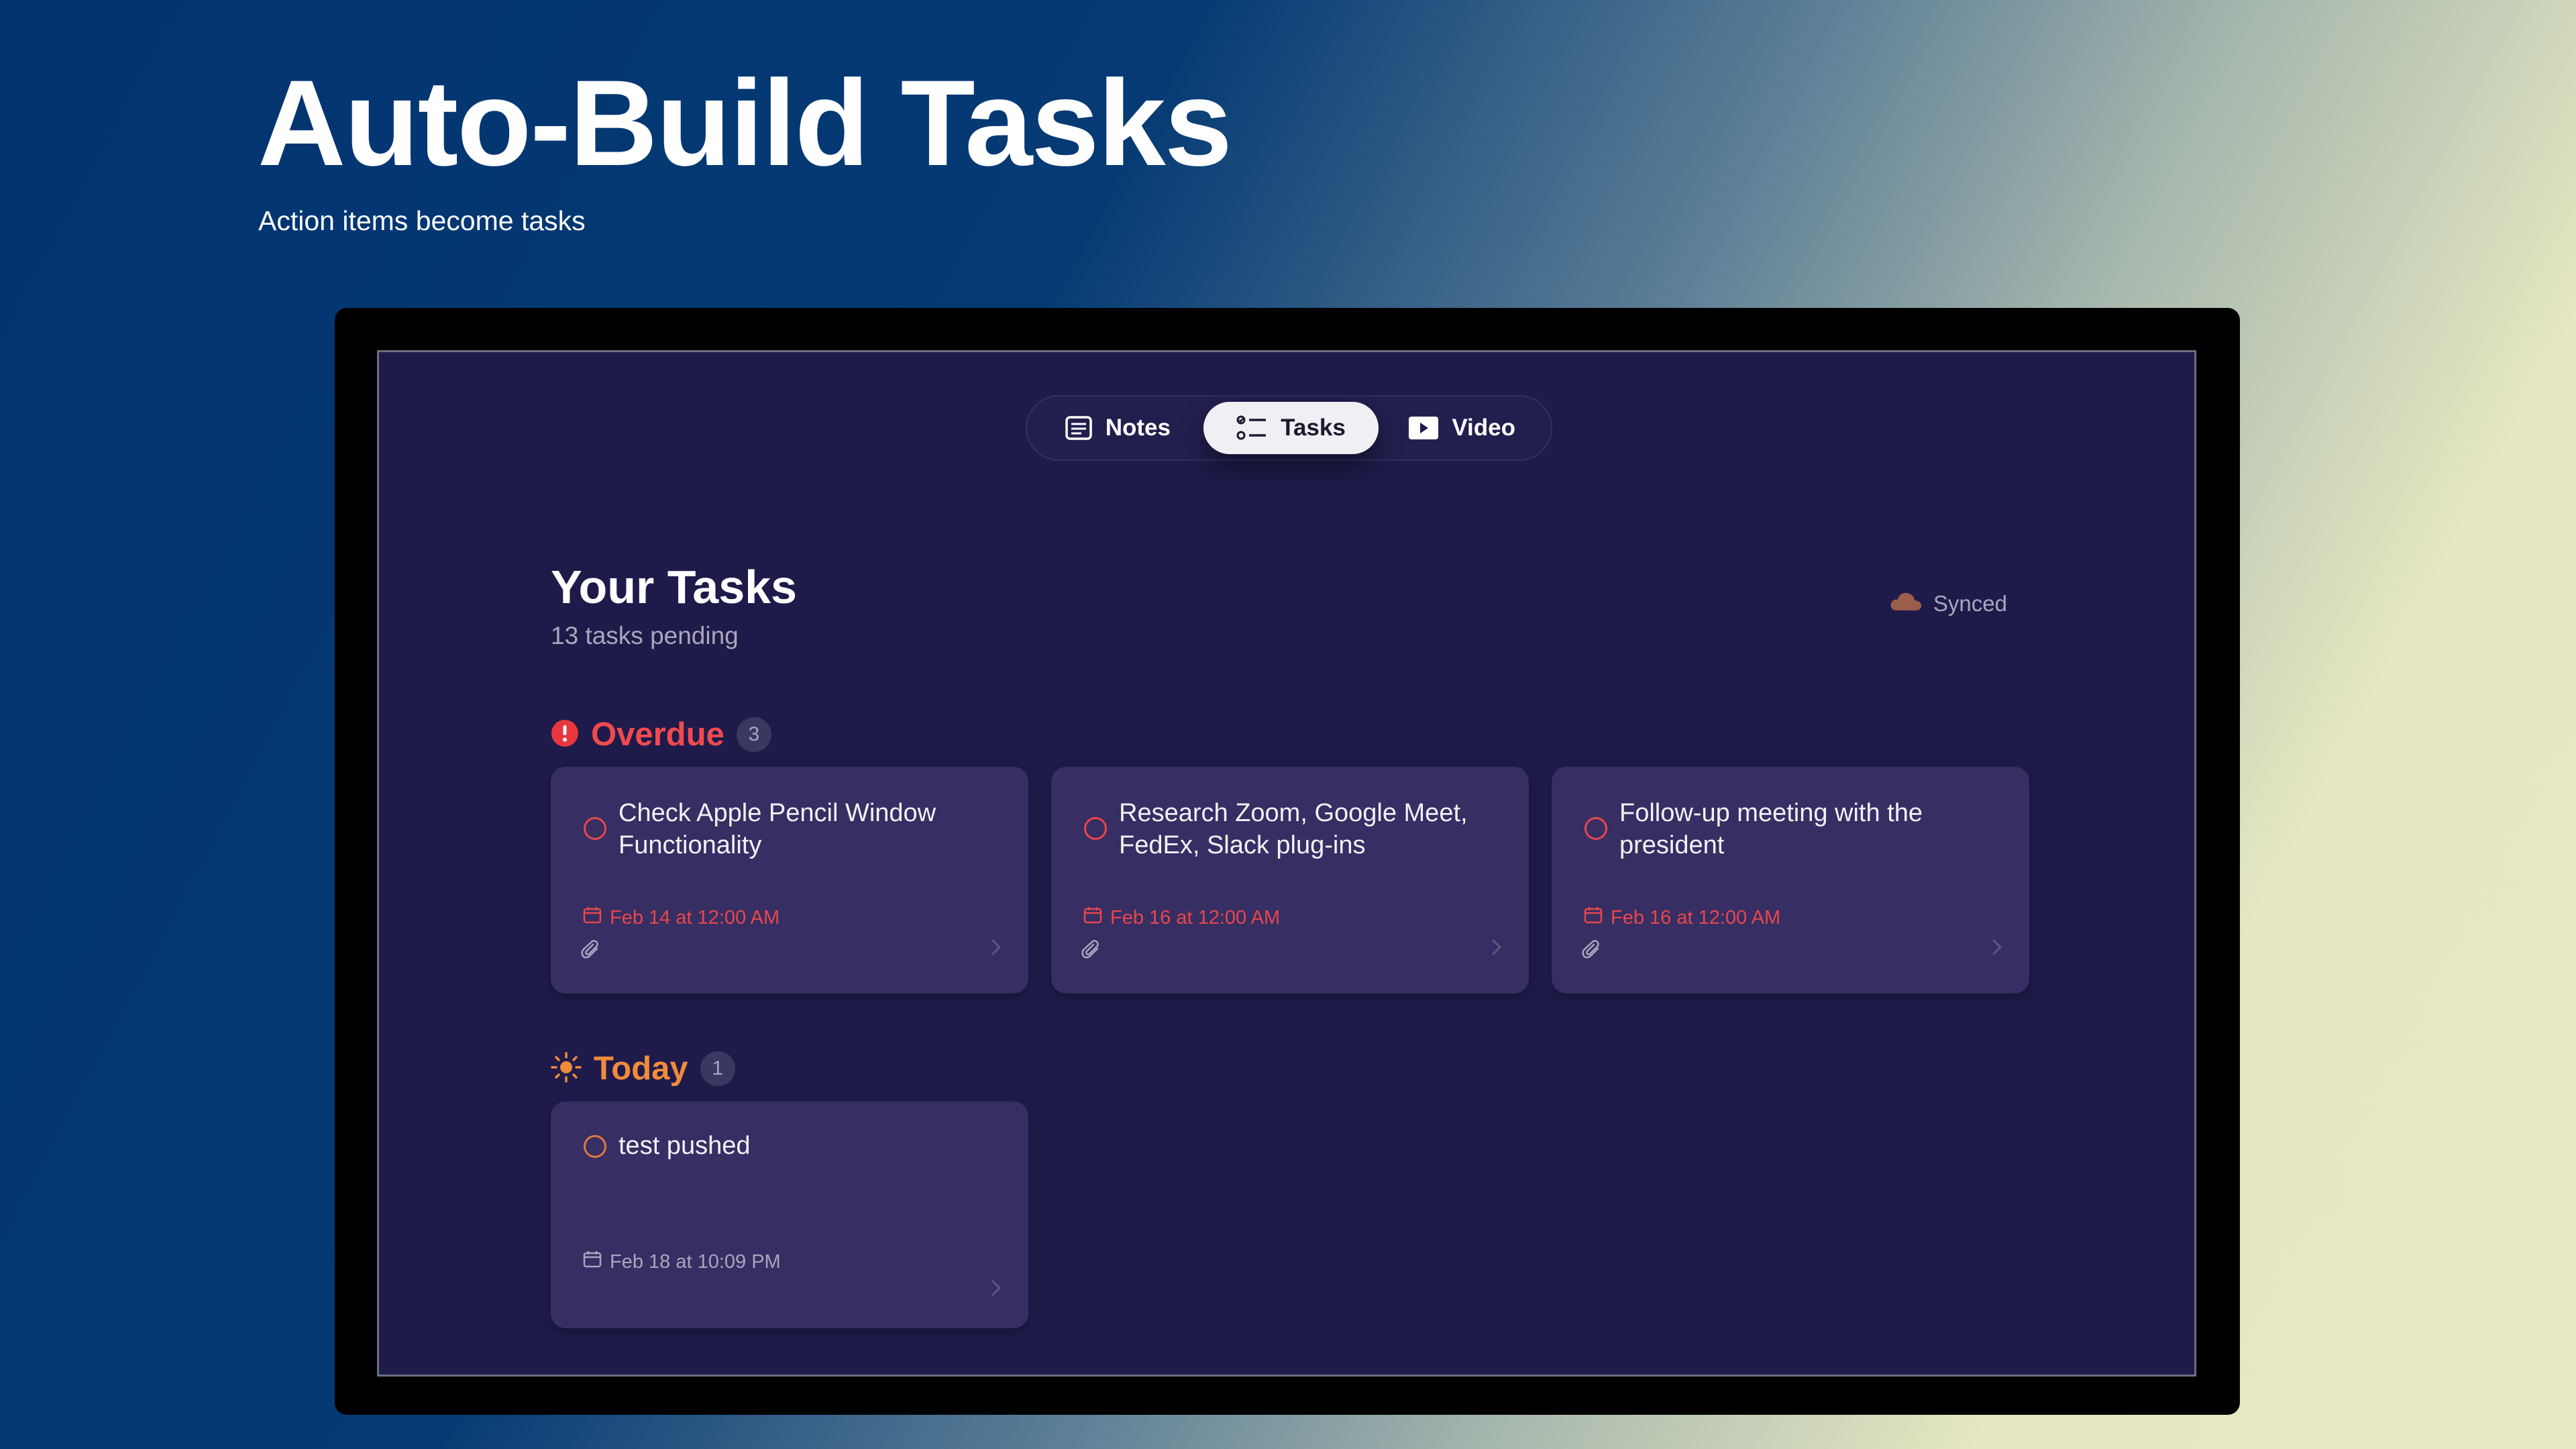  I want to click on today-header: Today 1, so click(643, 1068).